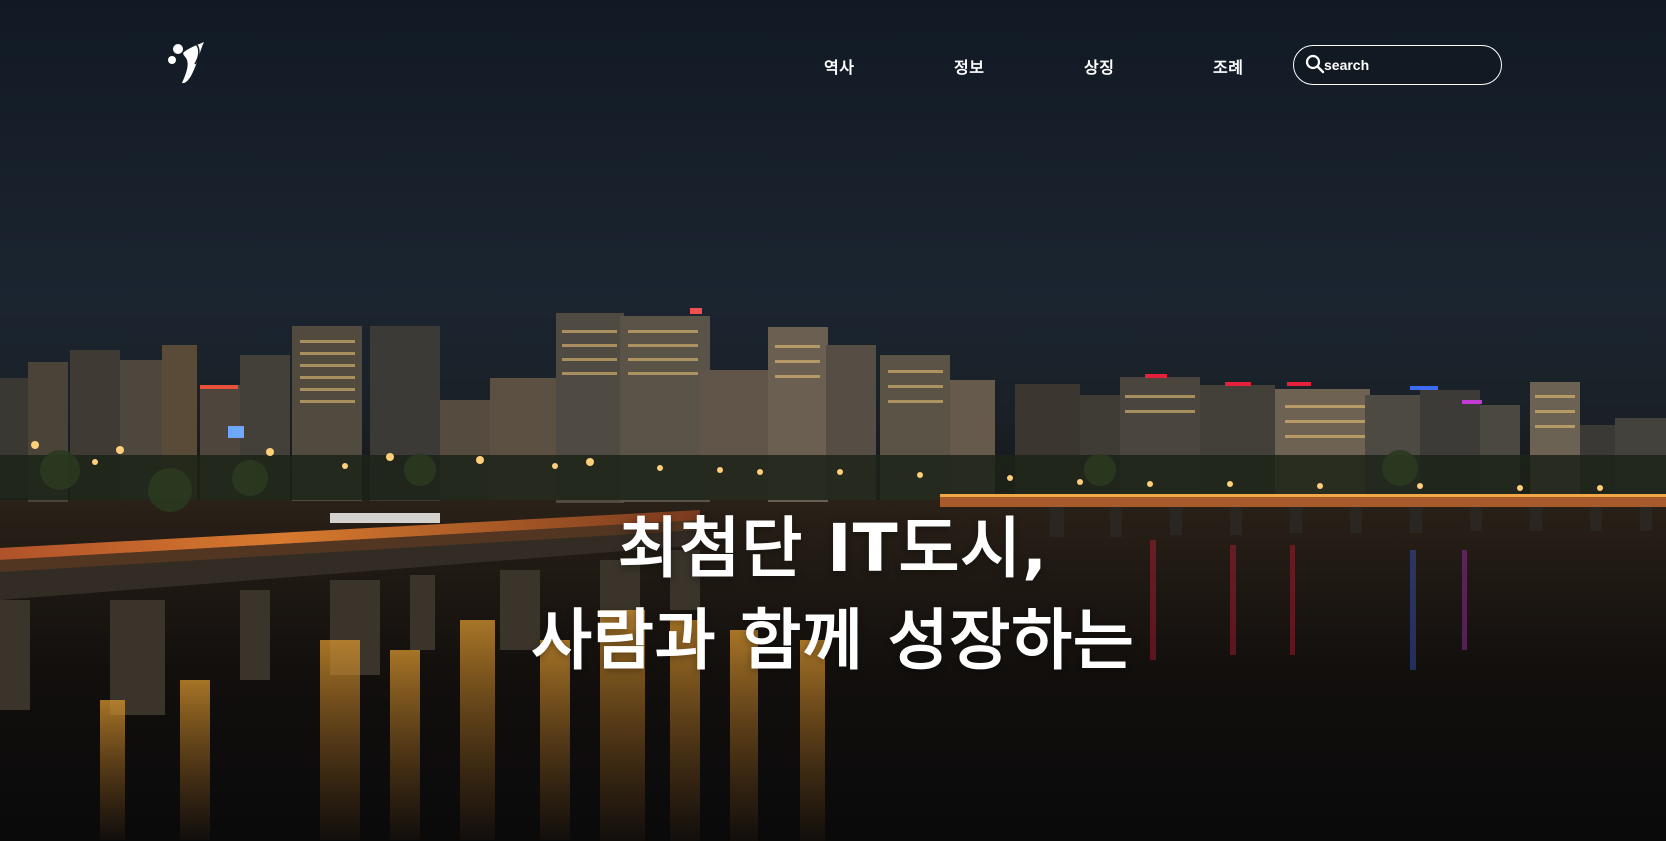  What do you see at coordinates (1228, 66) in the screenshot?
I see `nav-item-ordinances: 조례` at bounding box center [1228, 66].